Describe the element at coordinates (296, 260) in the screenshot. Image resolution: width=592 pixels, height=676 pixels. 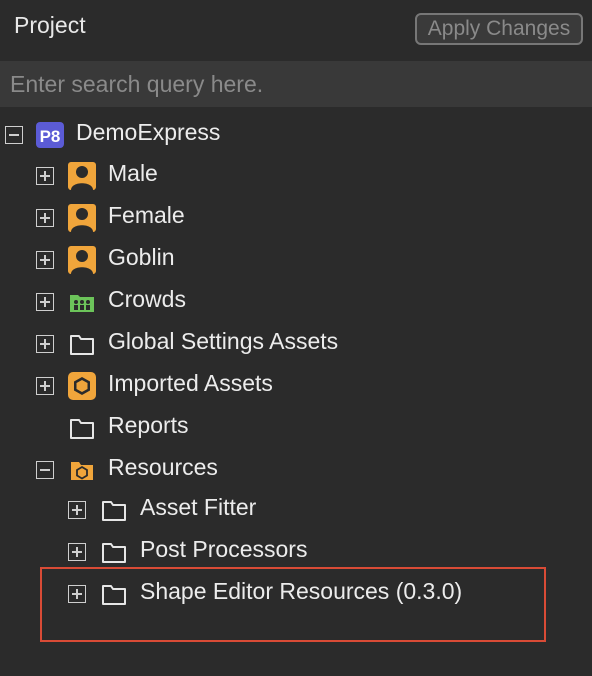
I see `tree-item-goblin: Goblin` at that location.